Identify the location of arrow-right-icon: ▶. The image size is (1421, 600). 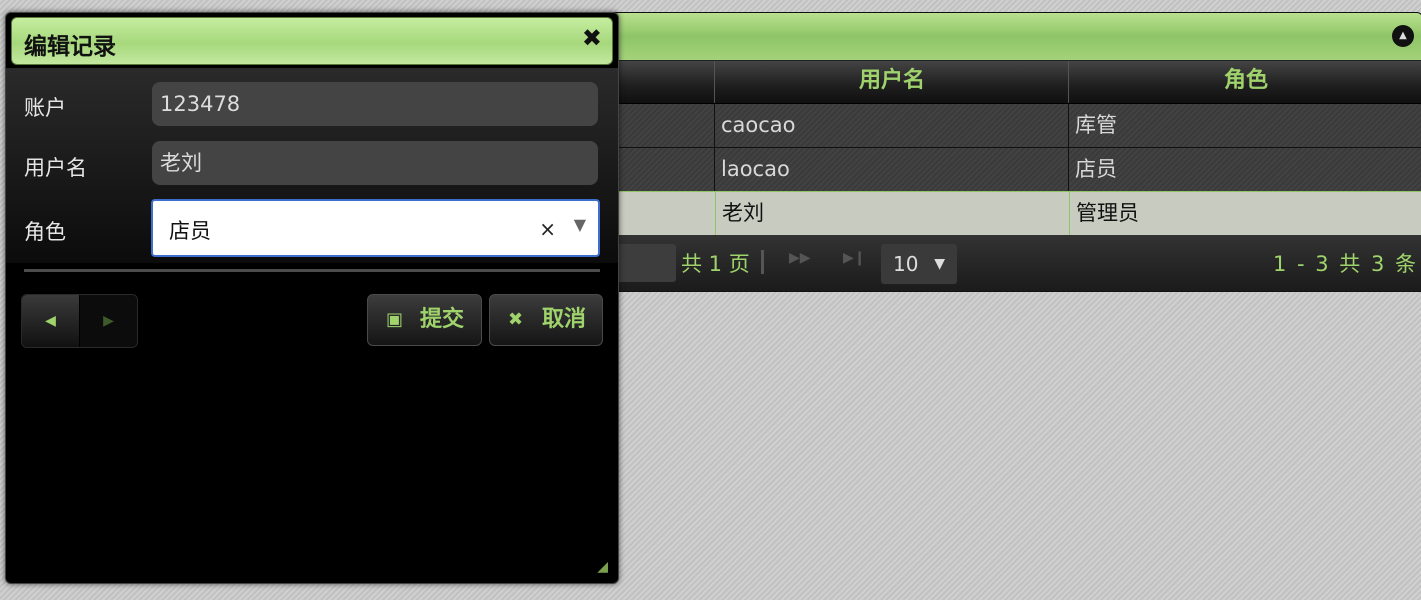
(108, 321).